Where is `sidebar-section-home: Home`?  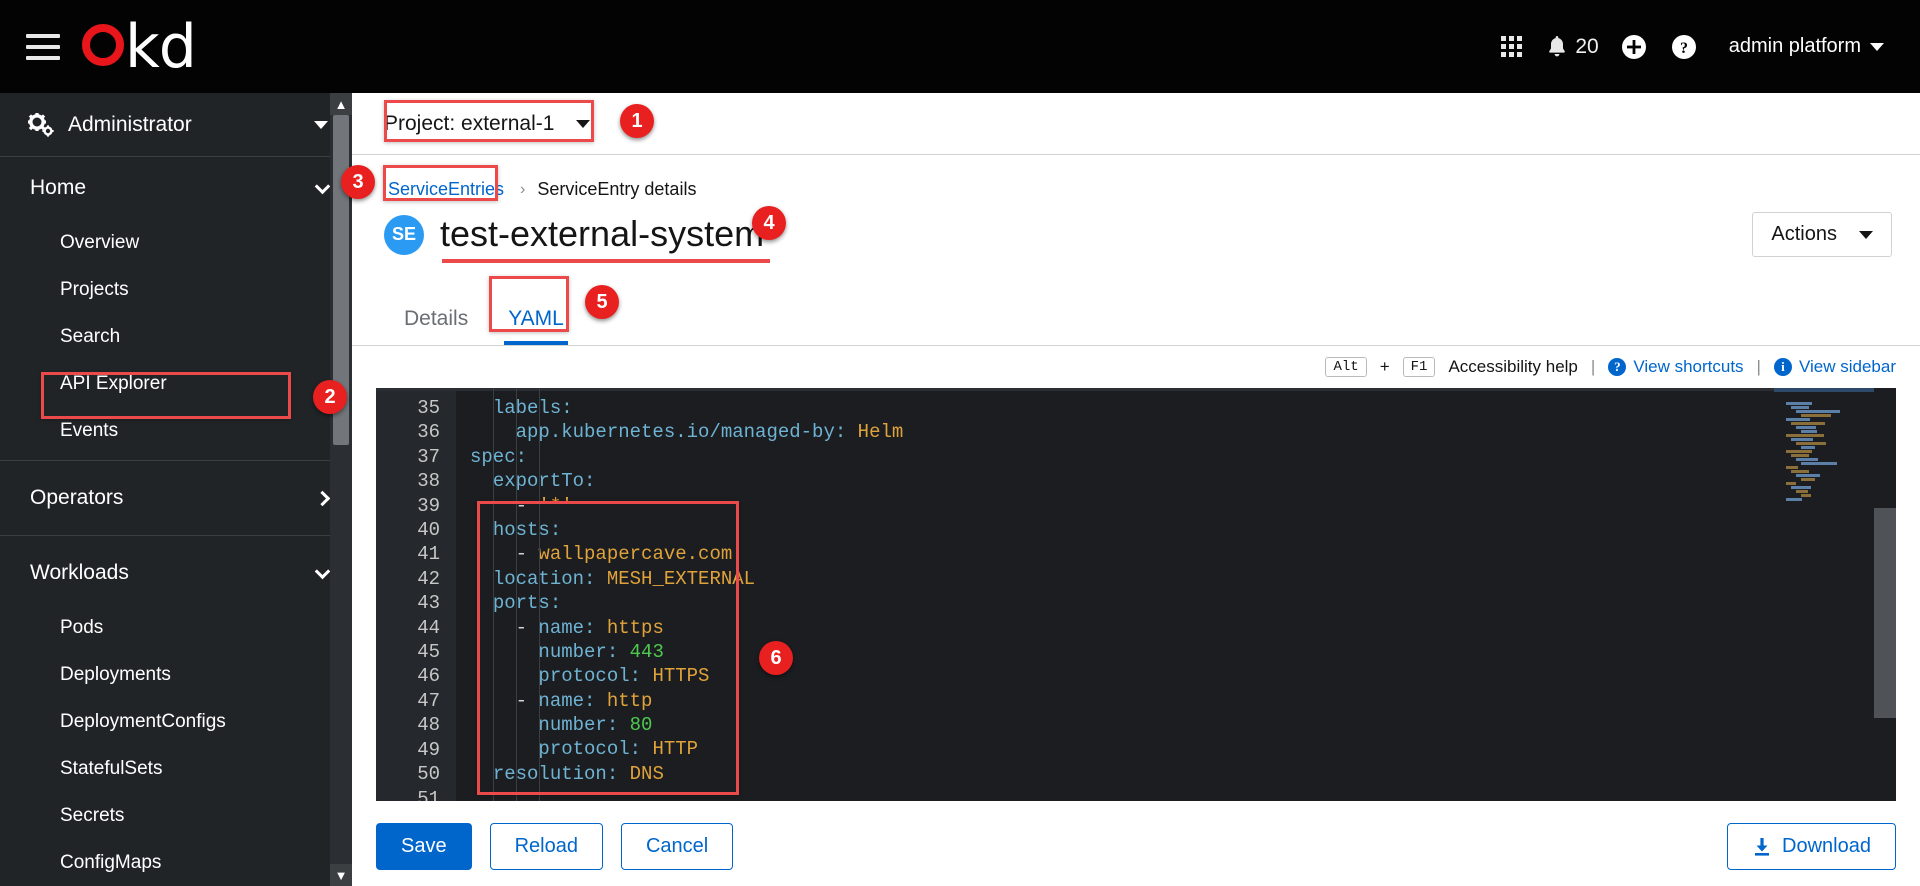
sidebar-section-home: Home is located at coordinates (176, 188).